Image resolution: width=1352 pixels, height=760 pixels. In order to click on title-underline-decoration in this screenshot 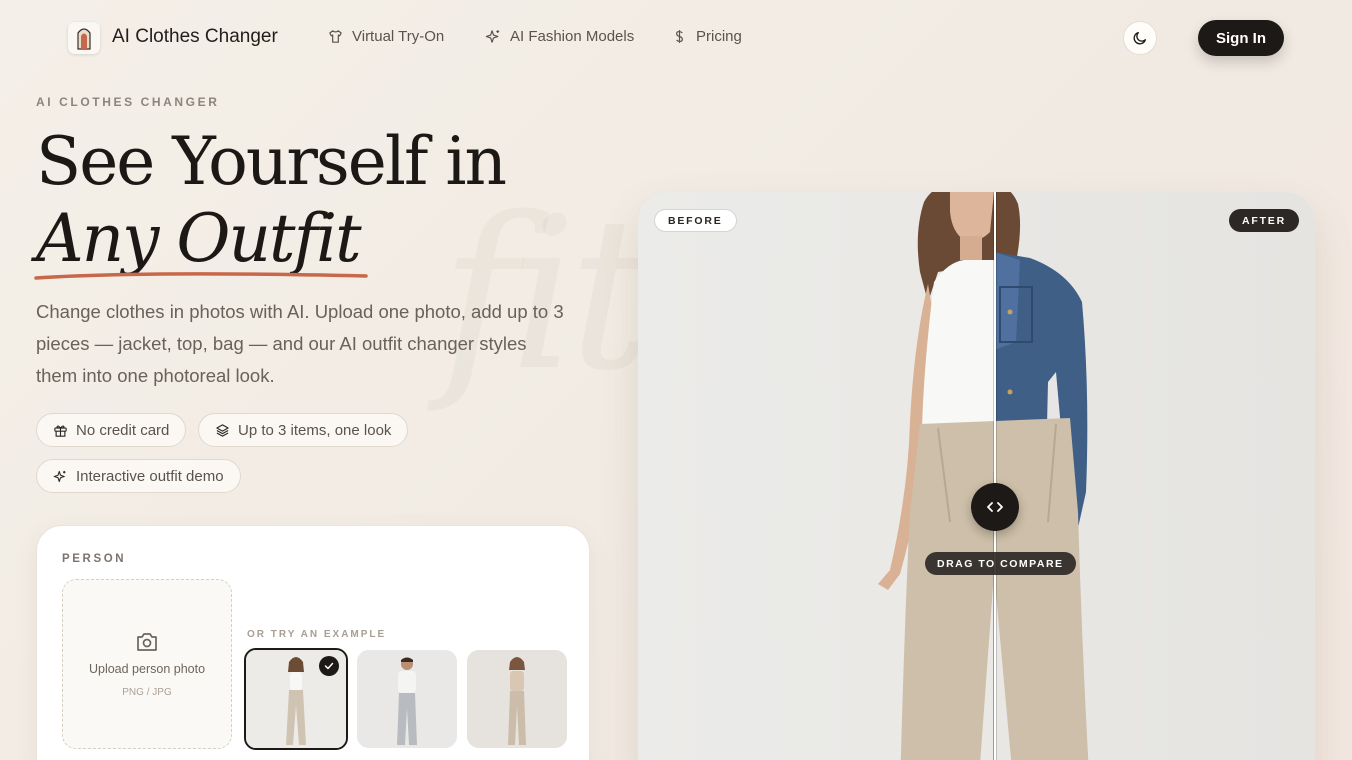, I will do `click(201, 276)`.